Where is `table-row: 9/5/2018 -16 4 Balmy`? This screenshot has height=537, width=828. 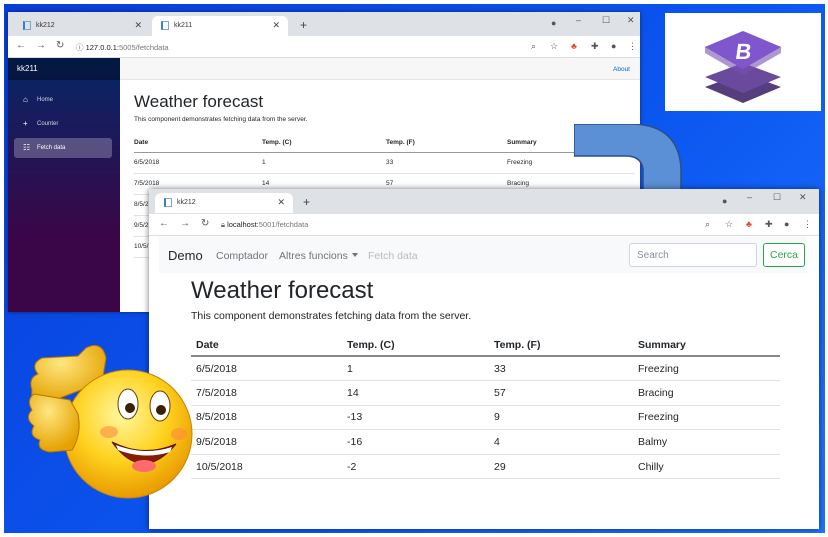 table-row: 9/5/2018 -16 4 Balmy is located at coordinates (485, 442).